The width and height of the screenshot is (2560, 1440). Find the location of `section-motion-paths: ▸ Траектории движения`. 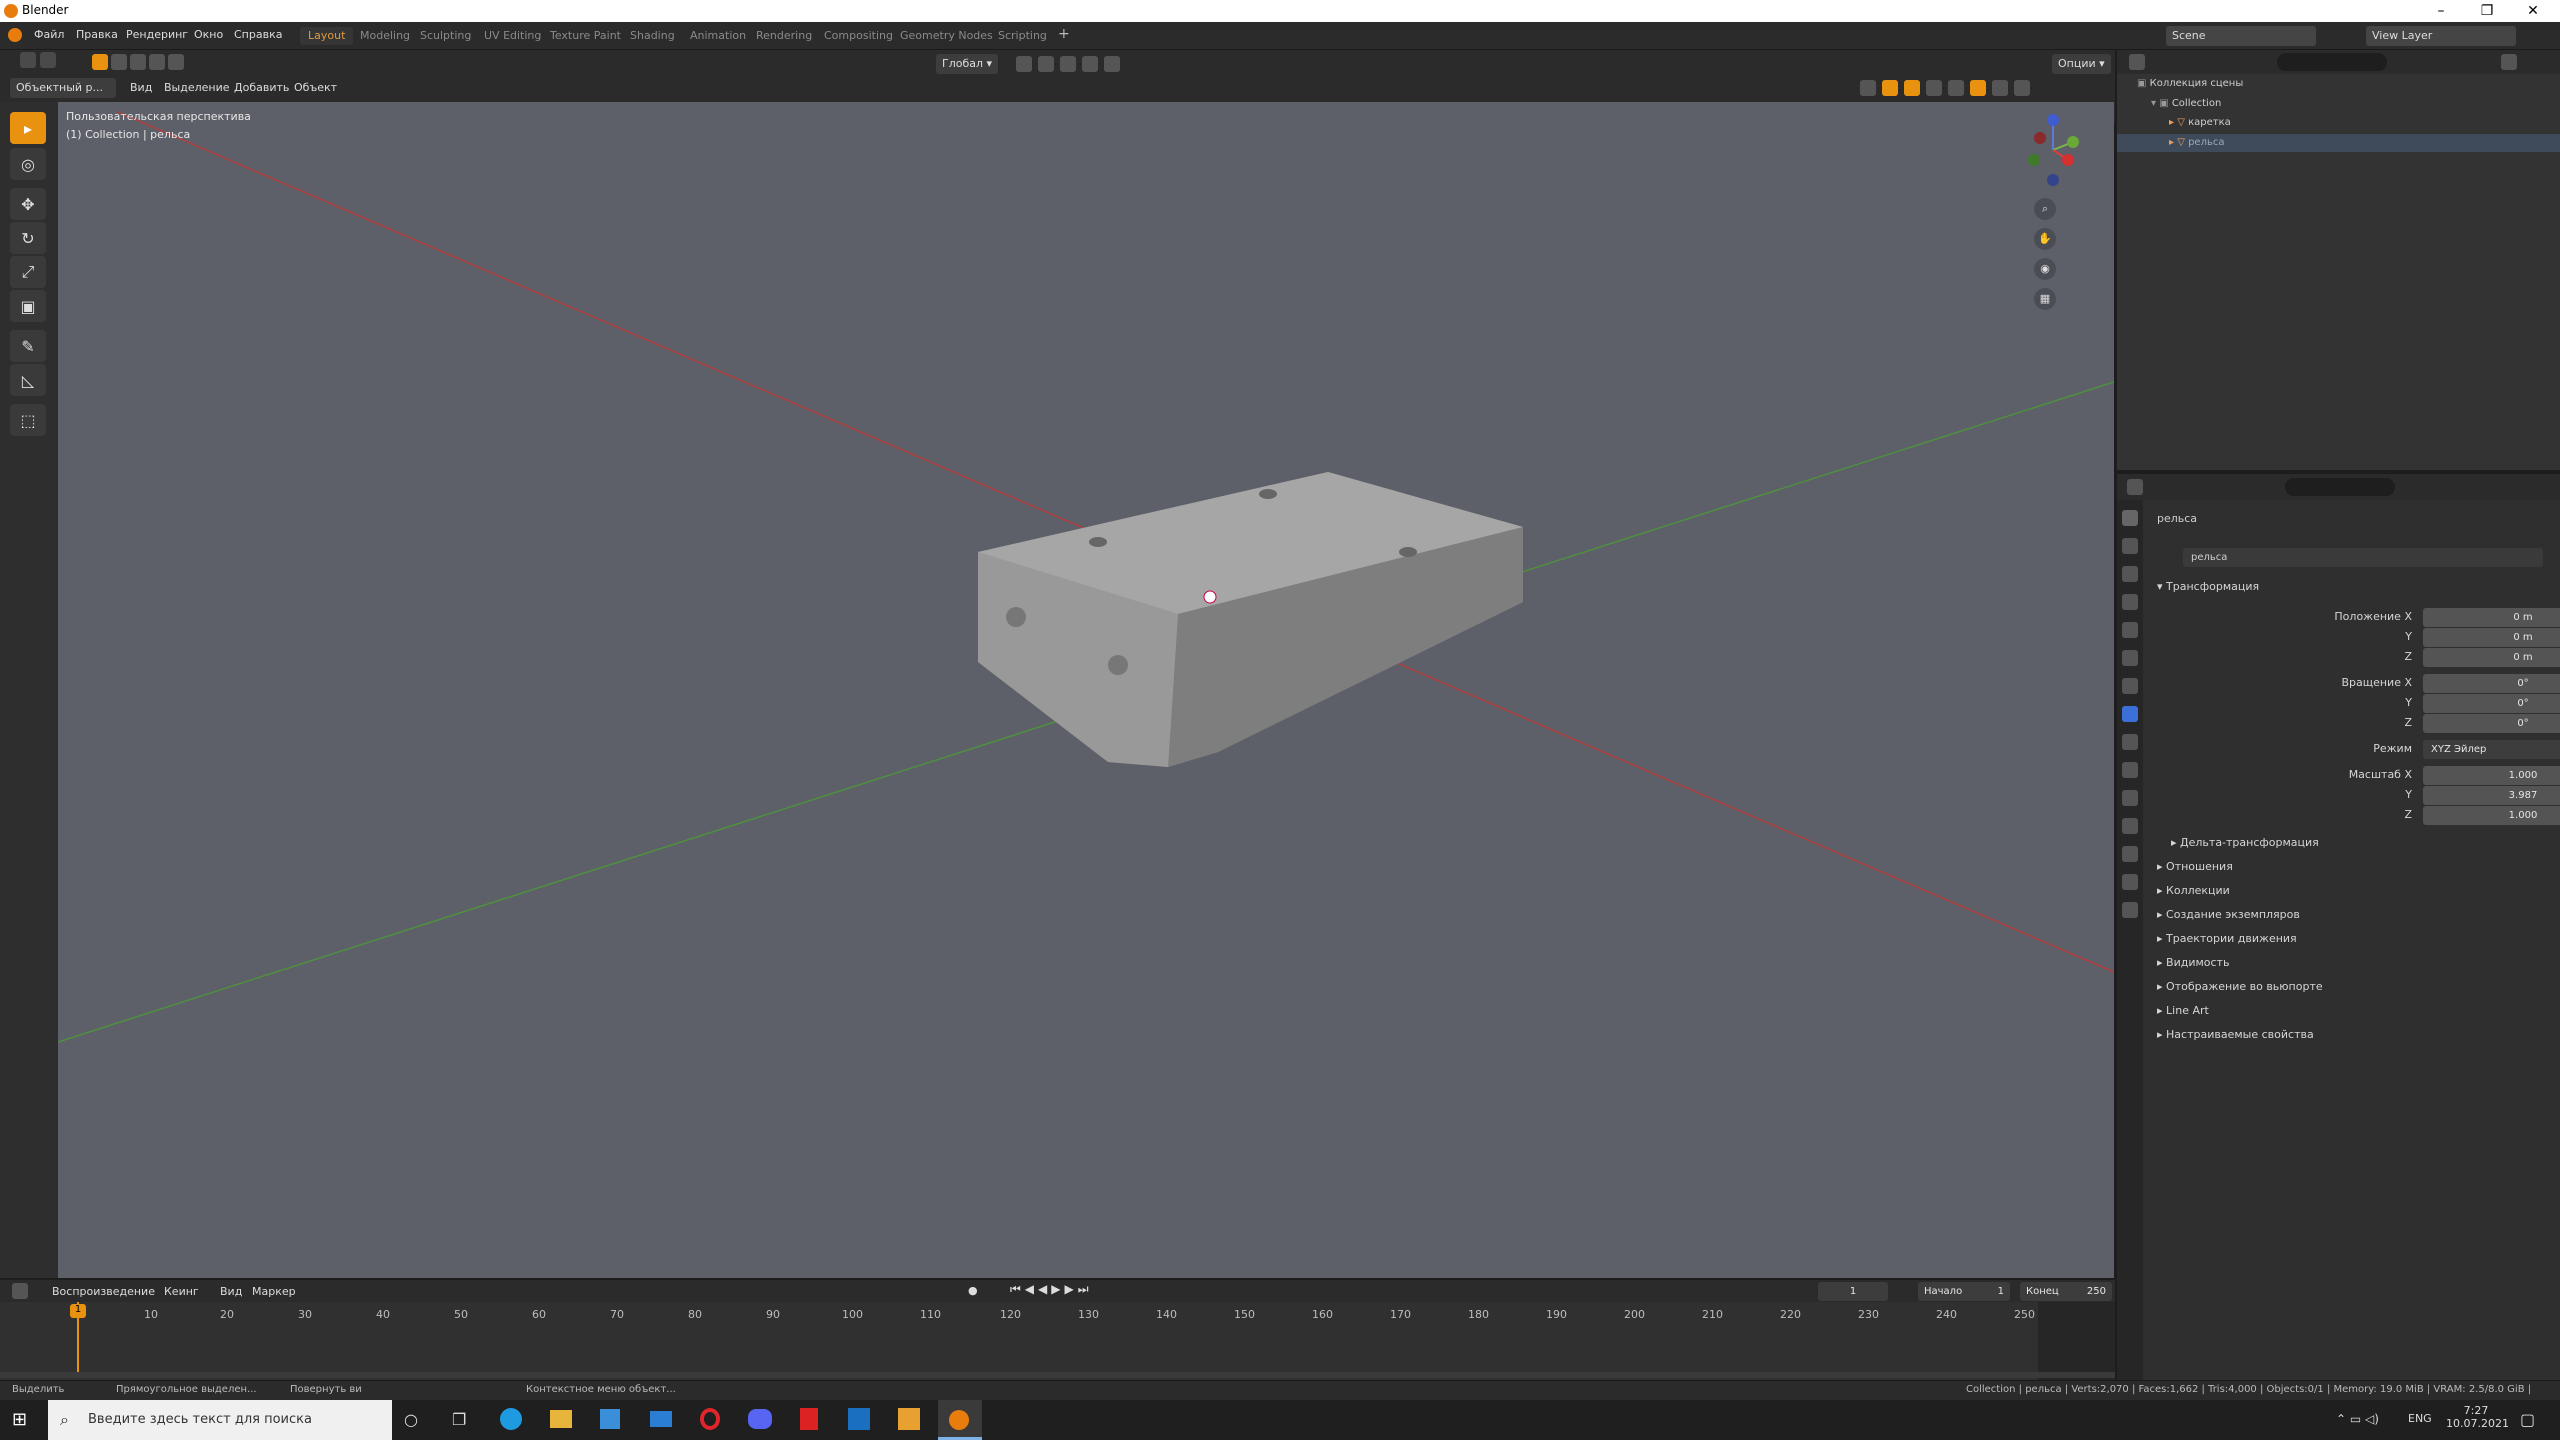

section-motion-paths: ▸ Траектории движения is located at coordinates (2227, 938).